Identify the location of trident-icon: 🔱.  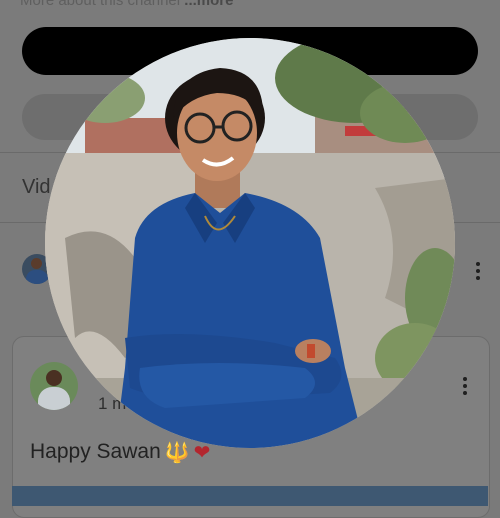
(177, 453).